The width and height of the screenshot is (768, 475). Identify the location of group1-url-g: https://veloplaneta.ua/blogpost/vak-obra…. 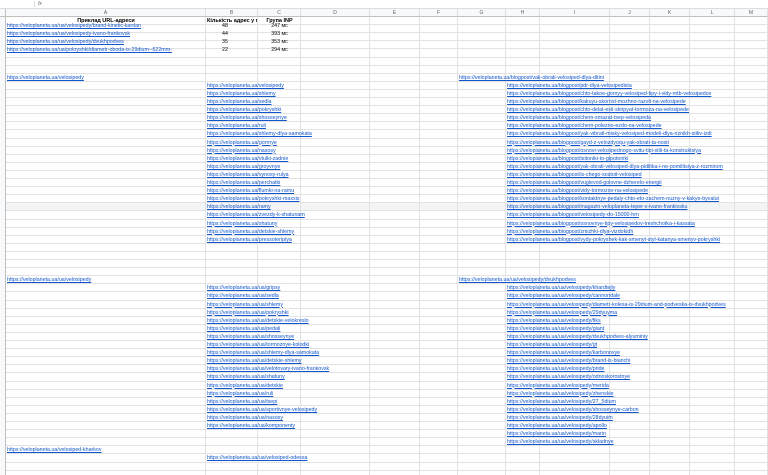
(609, 78).